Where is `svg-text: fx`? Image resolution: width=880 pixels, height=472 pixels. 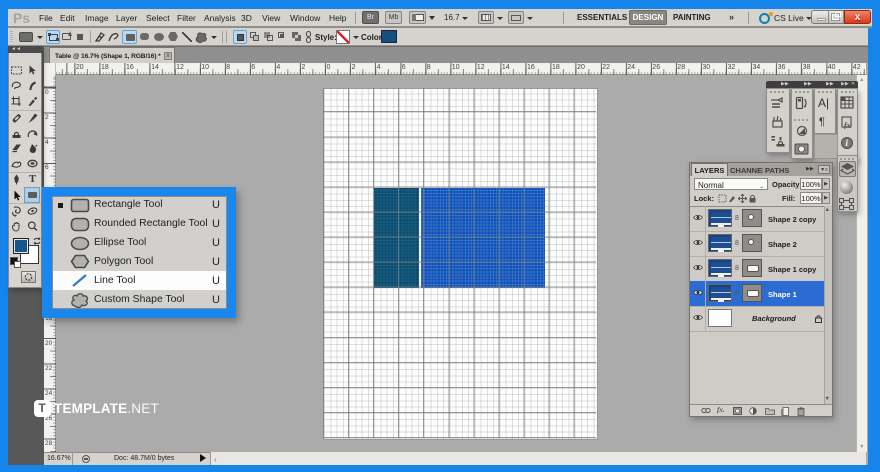 svg-text: fx is located at coordinates (847, 125).